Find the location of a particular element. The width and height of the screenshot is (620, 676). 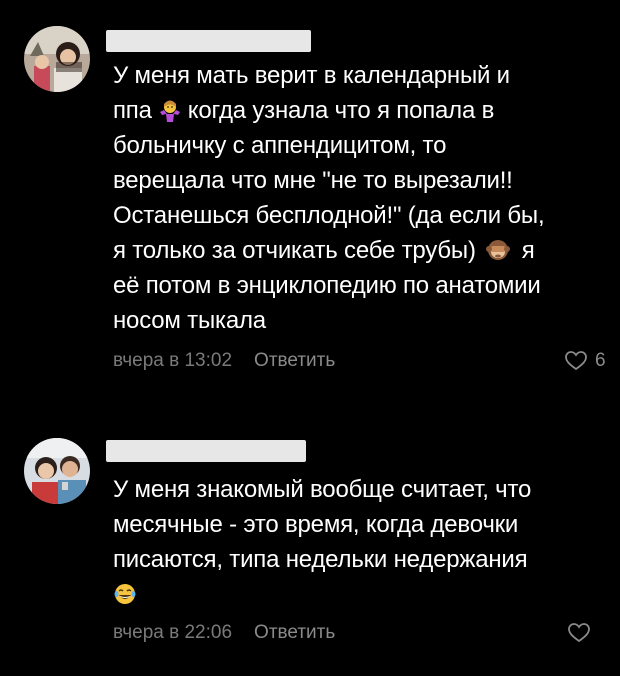

face-with-tears-of-joy-emoji-icon is located at coordinates (125, 593).